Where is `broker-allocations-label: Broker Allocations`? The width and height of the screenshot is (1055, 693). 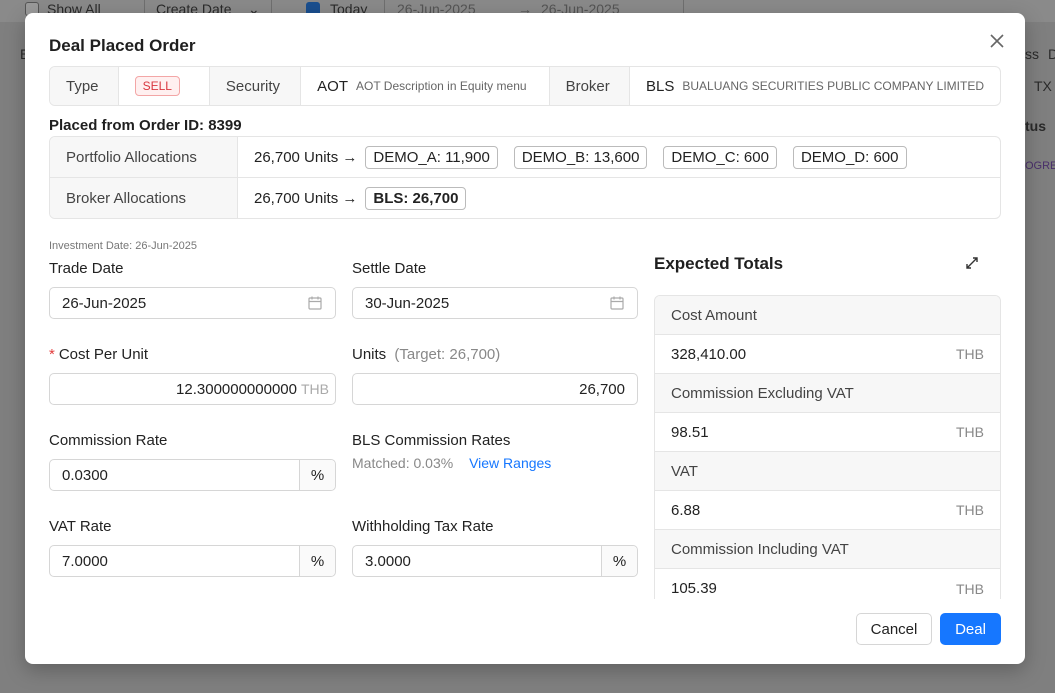
broker-allocations-label: Broker Allocations is located at coordinates (144, 198).